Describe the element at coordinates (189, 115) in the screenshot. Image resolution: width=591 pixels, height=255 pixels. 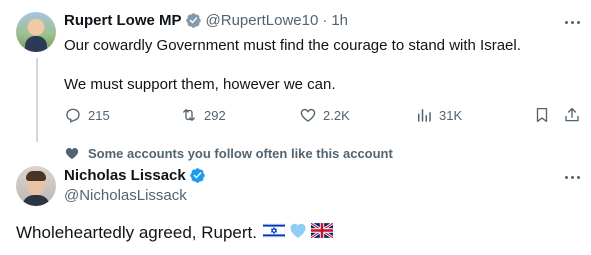
I see `repost-icon` at that location.